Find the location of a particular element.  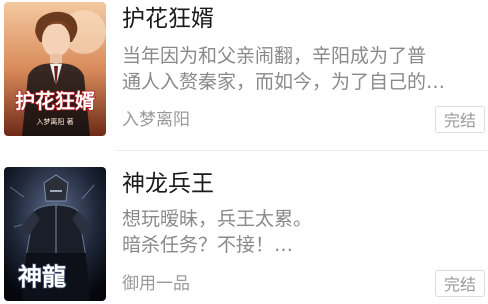

list-divider is located at coordinates (302, 150).